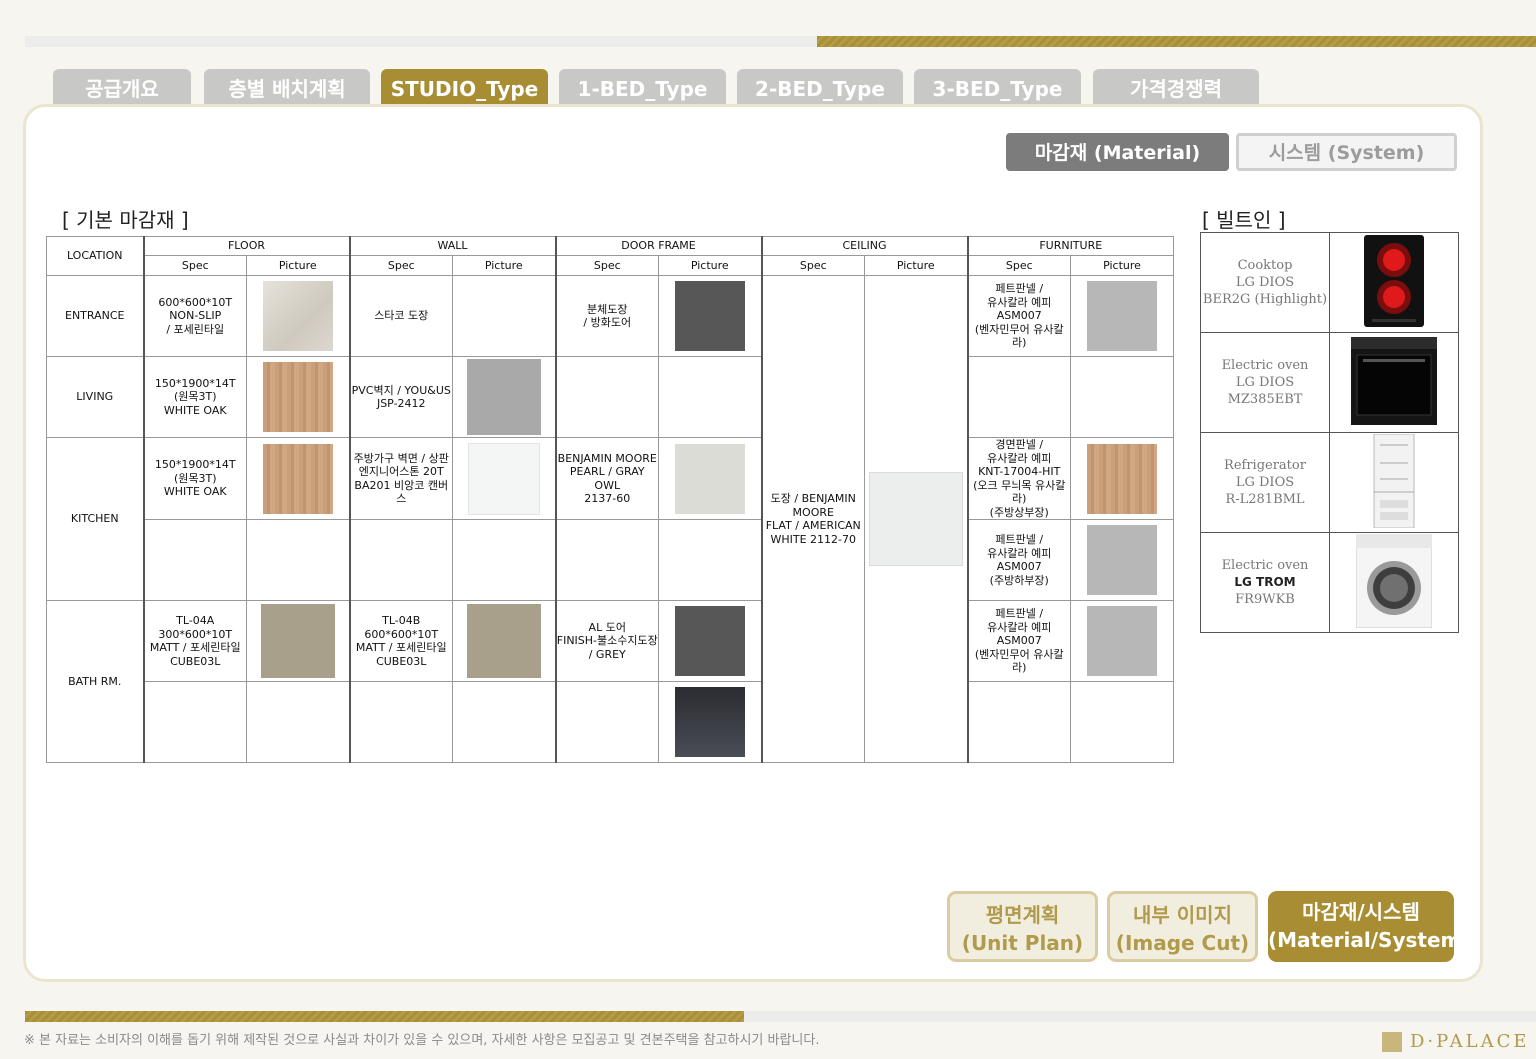 The height and width of the screenshot is (1059, 1536). I want to click on image-cut-button: 내부 이미지 (Image Cut), so click(1182, 926).